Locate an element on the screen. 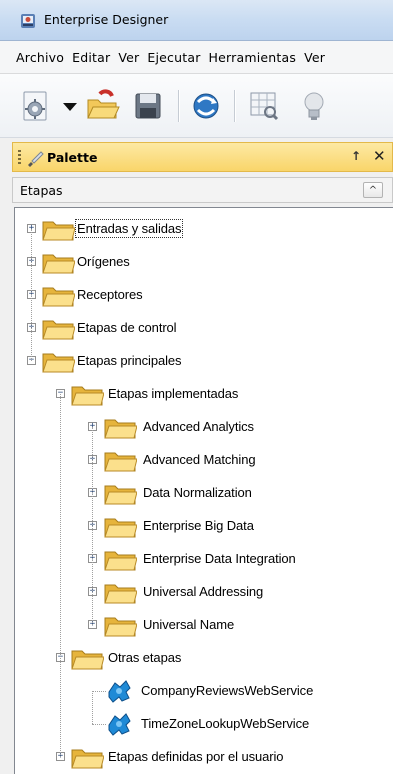 The image size is (393, 774). tree-item-label: Etapas principales is located at coordinates (129, 360).